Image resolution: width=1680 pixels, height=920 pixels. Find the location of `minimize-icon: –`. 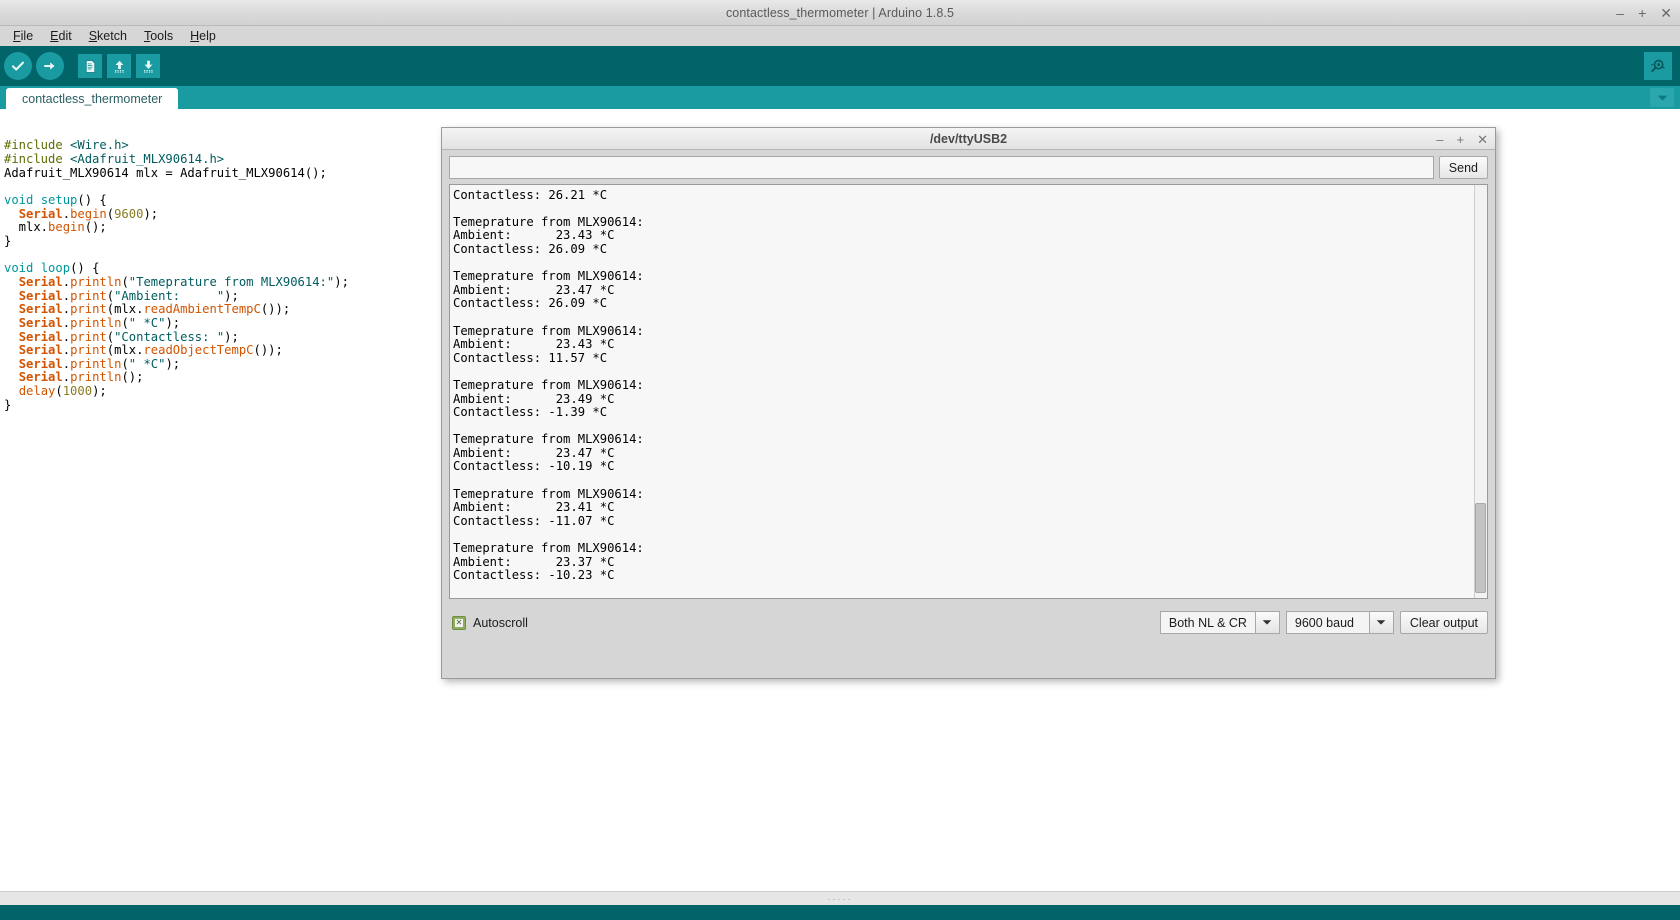

minimize-icon: – is located at coordinates (1620, 13).